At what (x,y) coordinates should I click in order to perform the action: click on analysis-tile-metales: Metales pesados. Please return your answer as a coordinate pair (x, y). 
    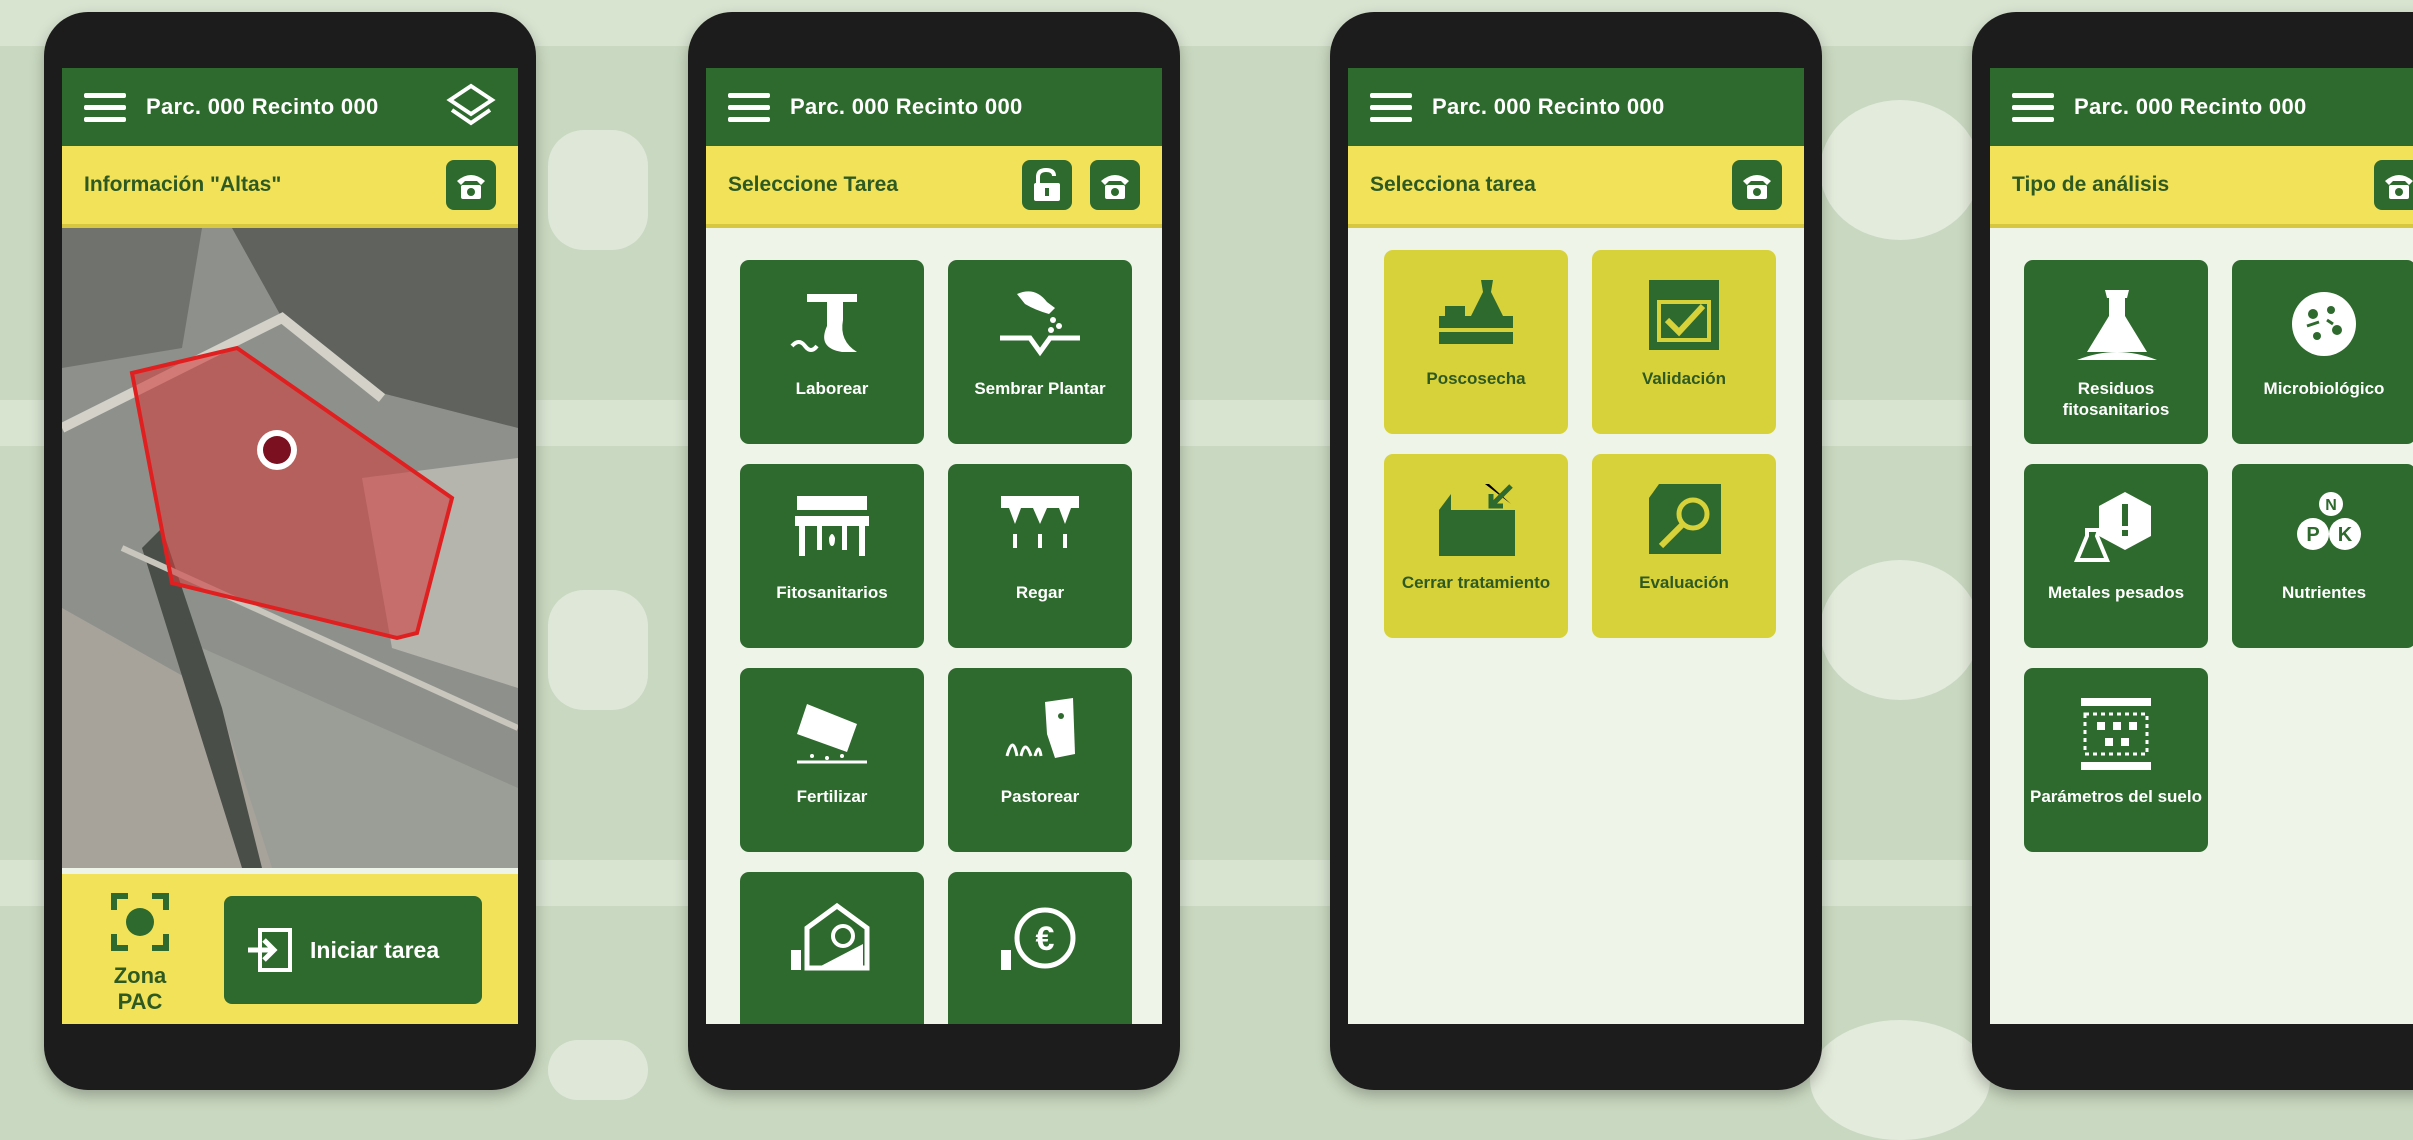
    Looking at the image, I should click on (2116, 556).